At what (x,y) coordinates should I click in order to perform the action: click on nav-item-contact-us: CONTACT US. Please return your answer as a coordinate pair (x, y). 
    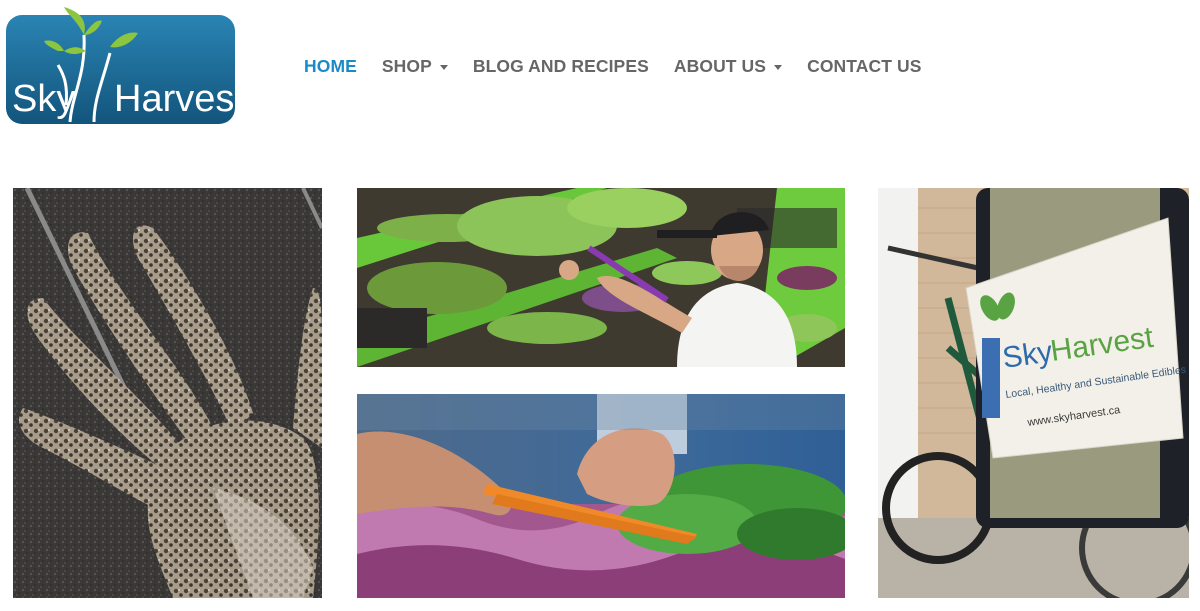
    Looking at the image, I should click on (864, 66).